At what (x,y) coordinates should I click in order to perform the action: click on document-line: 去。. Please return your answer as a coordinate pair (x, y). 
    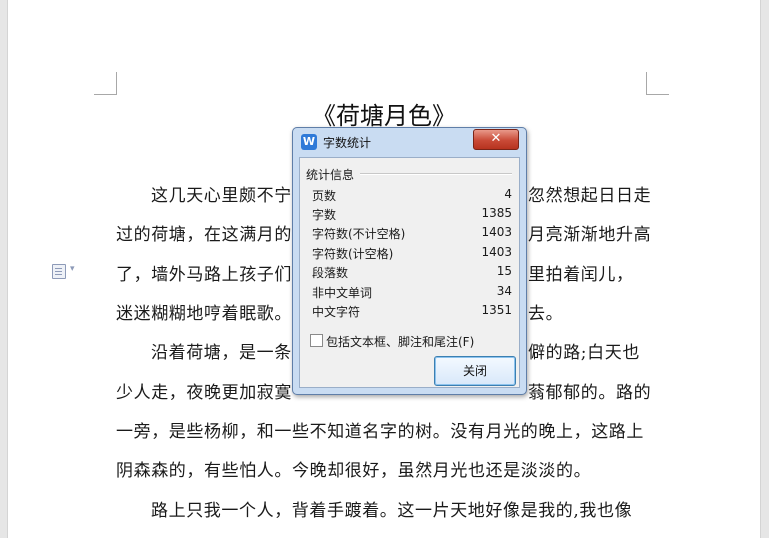
    Looking at the image, I should click on (546, 314).